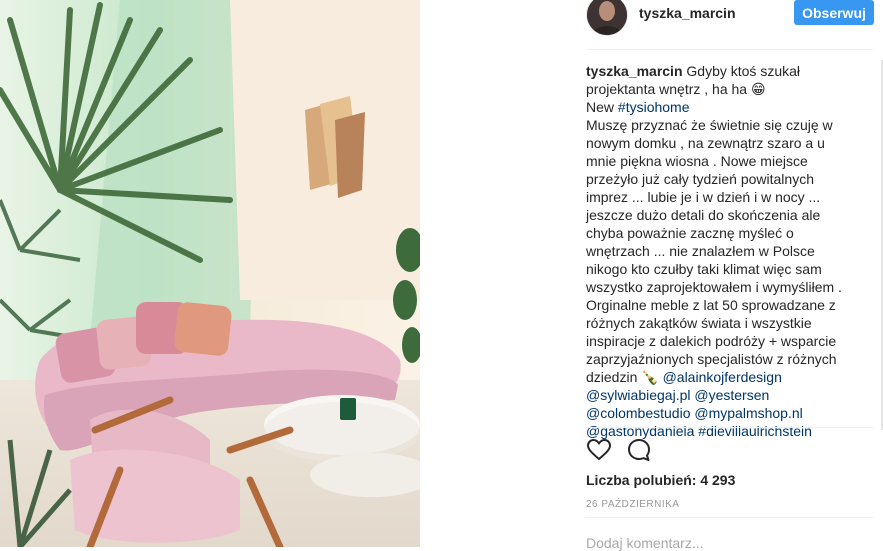  I want to click on mention-link: @colombestudio, so click(638, 413).